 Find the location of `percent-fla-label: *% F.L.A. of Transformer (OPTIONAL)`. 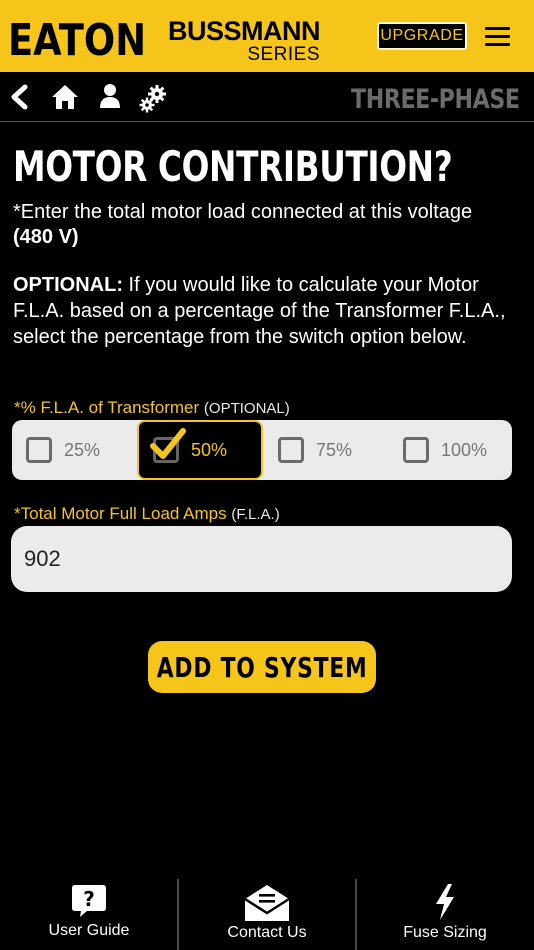

percent-fla-label: *% F.L.A. of Transformer (OPTIONAL) is located at coordinates (152, 408).